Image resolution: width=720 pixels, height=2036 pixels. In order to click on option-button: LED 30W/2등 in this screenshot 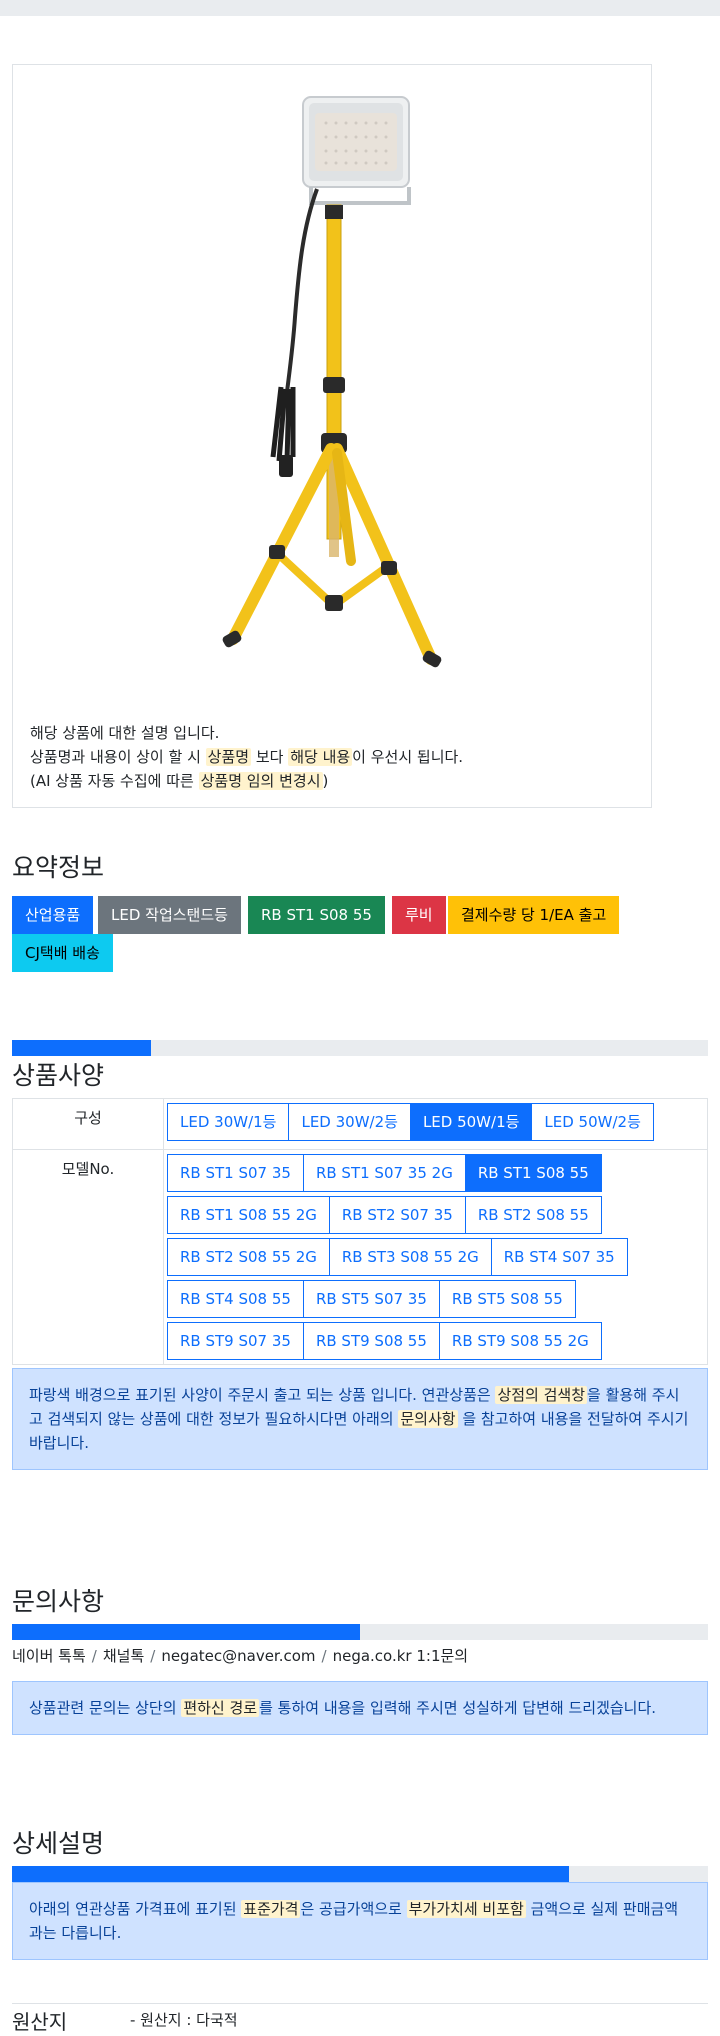, I will do `click(349, 1122)`.